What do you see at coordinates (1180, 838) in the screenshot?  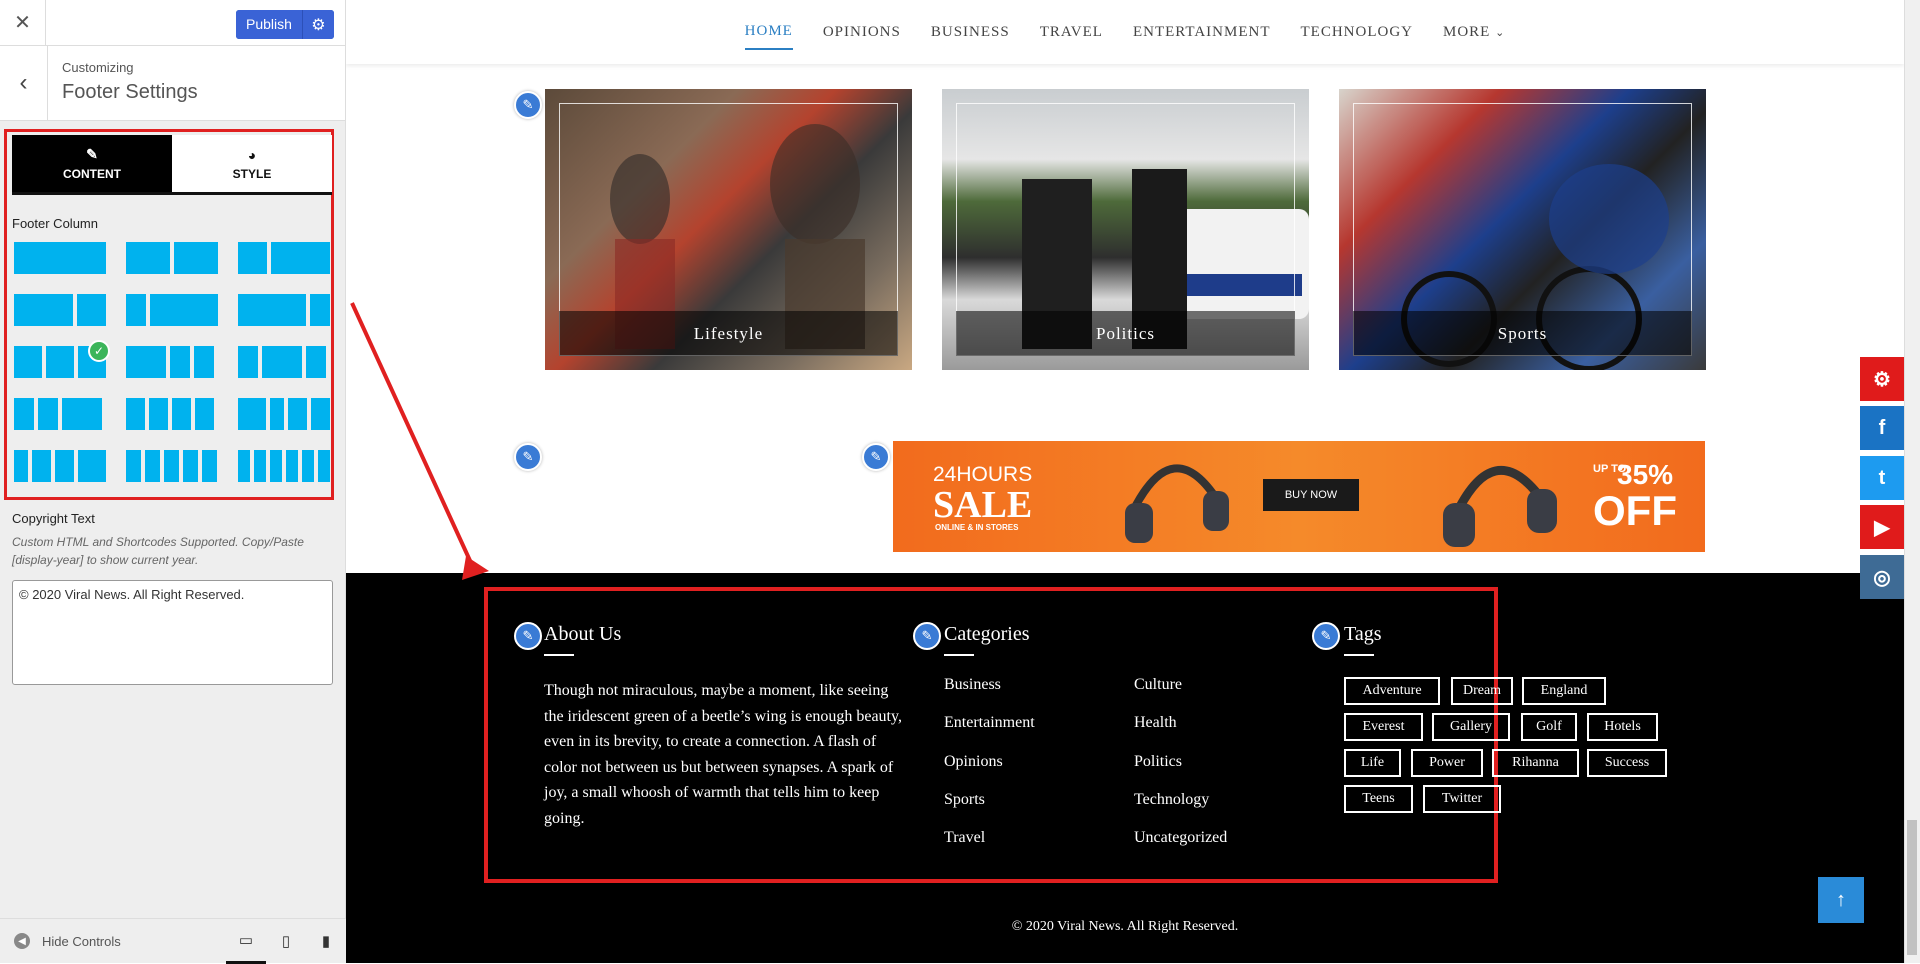 I see `footer-category-link: Uncategorized` at bounding box center [1180, 838].